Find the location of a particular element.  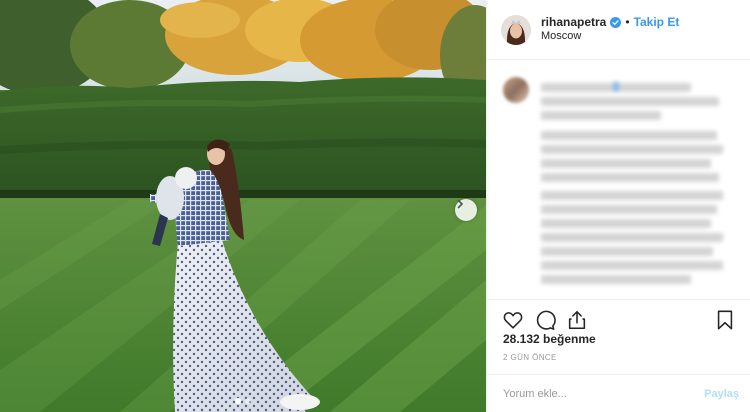

commenter-avatar is located at coordinates (516, 90).